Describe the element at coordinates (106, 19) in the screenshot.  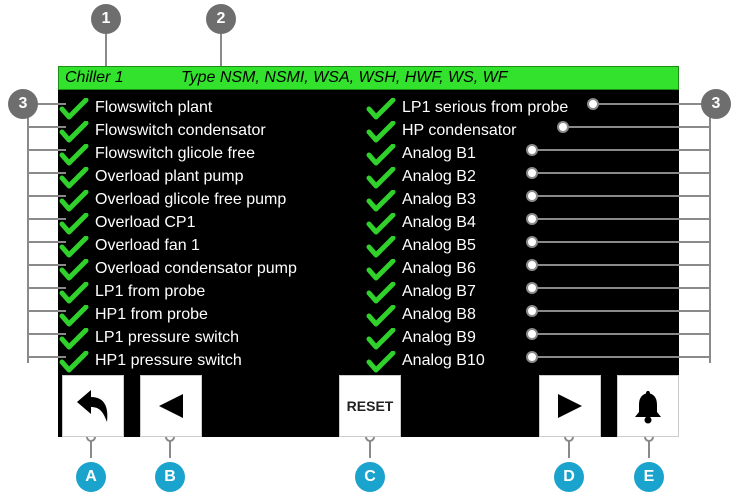
I see `callout-1: 1` at that location.